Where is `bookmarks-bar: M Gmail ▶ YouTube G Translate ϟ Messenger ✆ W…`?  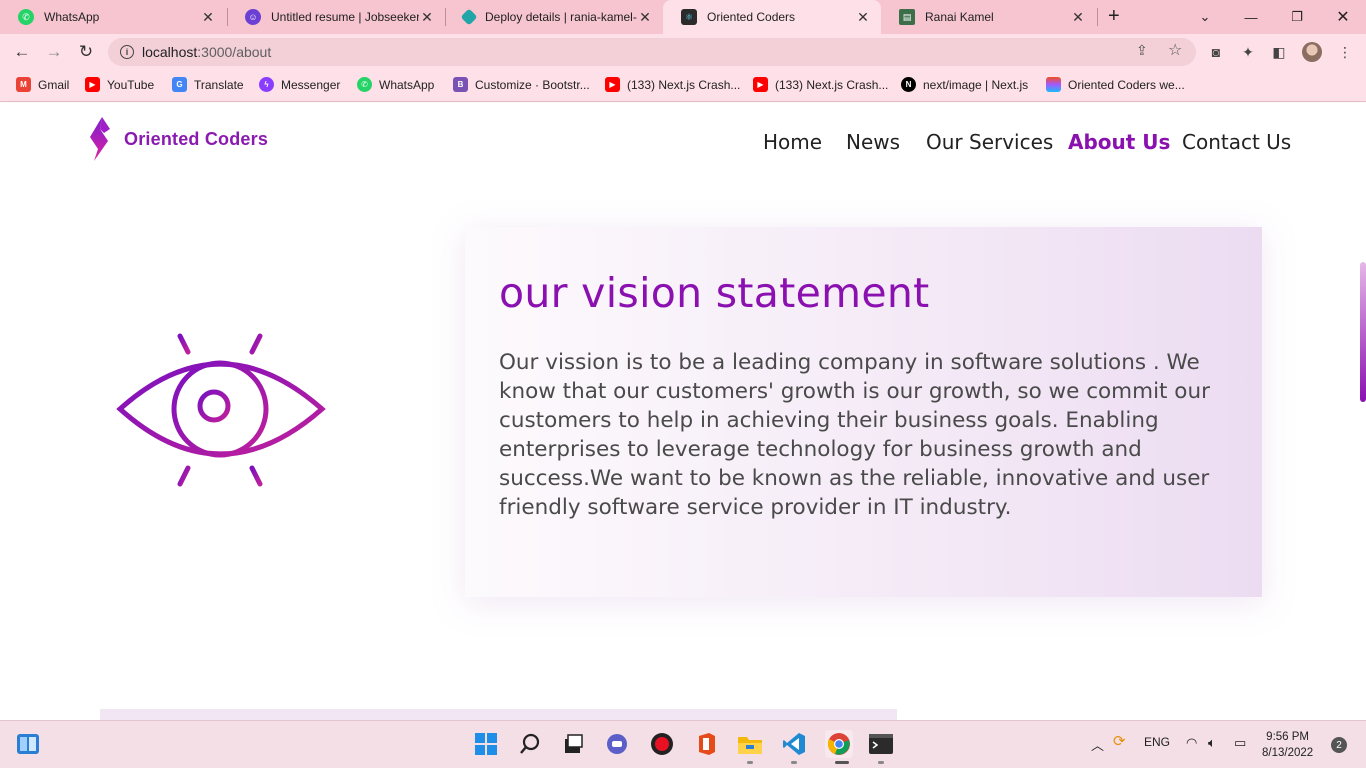
bookmarks-bar: M Gmail ▶ YouTube G Translate ϟ Messenger ✆ W… is located at coordinates (683, 86).